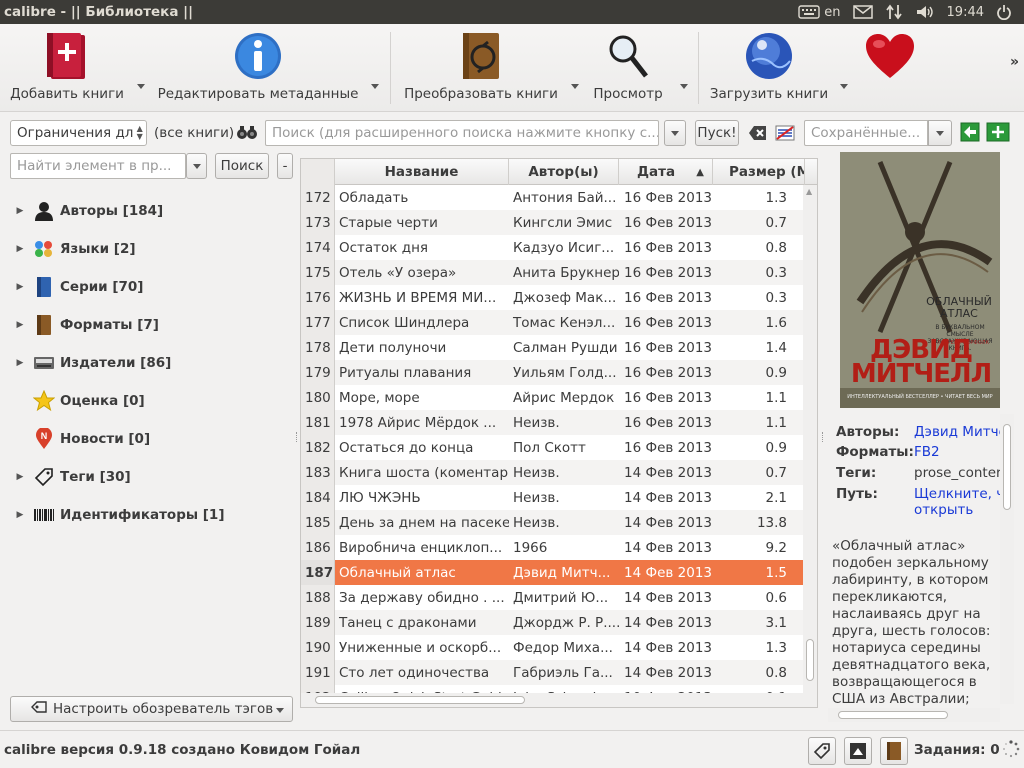 Image resolution: width=1024 pixels, height=768 pixels. What do you see at coordinates (925, 12) in the screenshot?
I see `volume-icon` at bounding box center [925, 12].